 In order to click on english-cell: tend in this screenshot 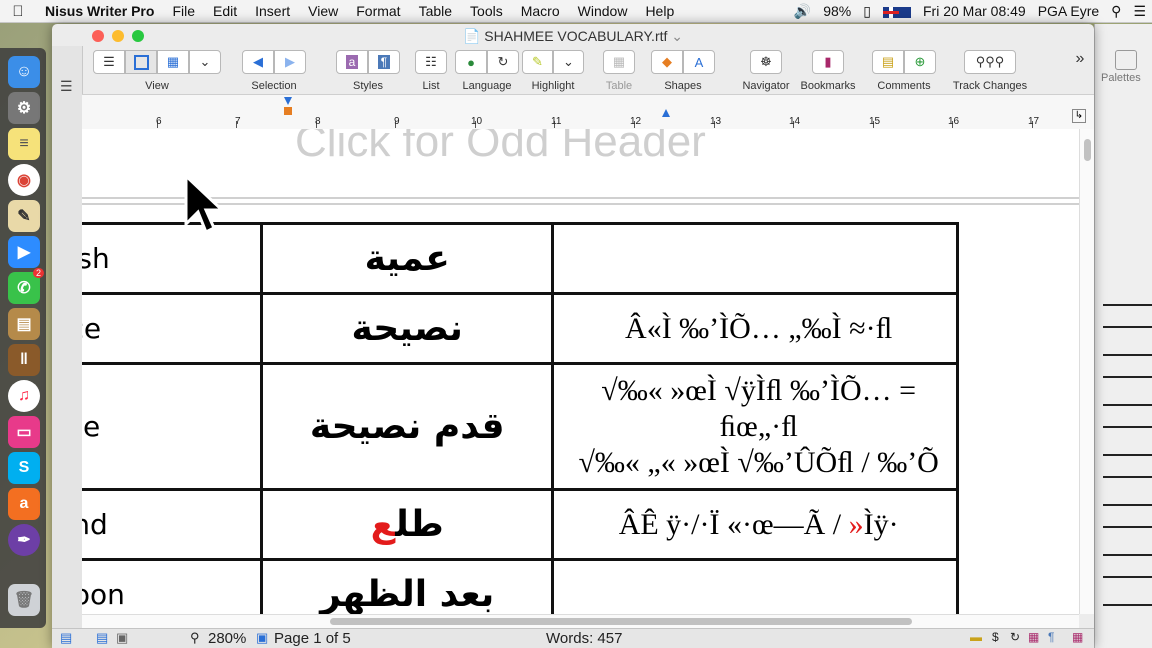, I will do `click(173, 524)`.